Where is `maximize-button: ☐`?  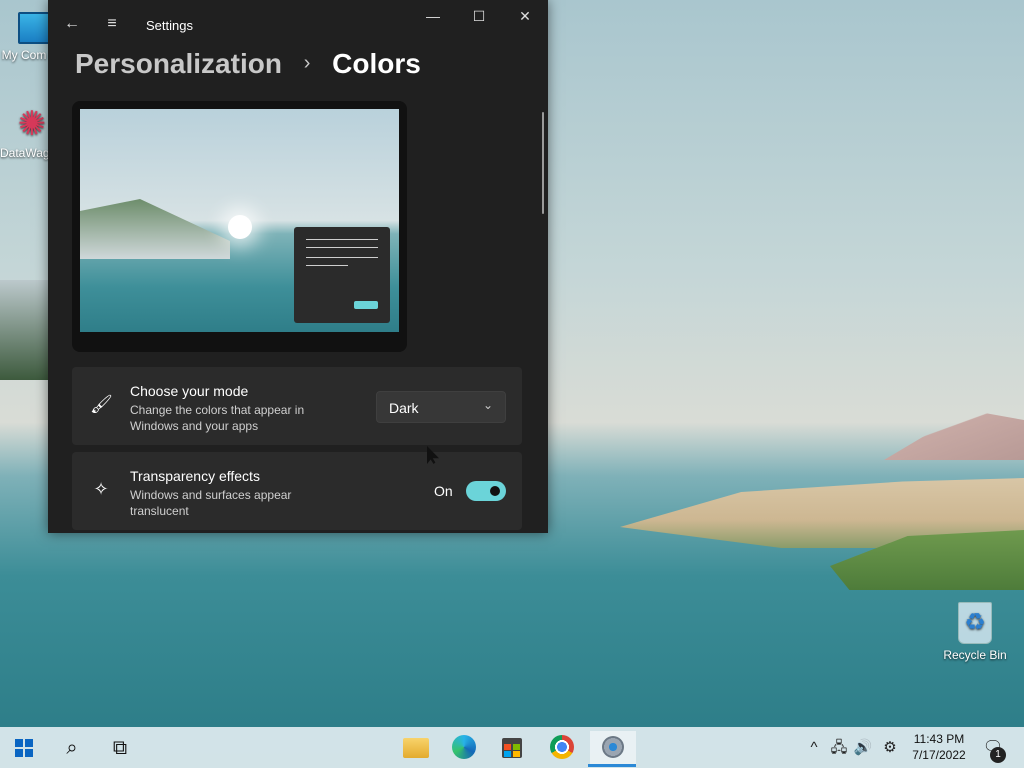
maximize-button: ☐ is located at coordinates (479, 16).